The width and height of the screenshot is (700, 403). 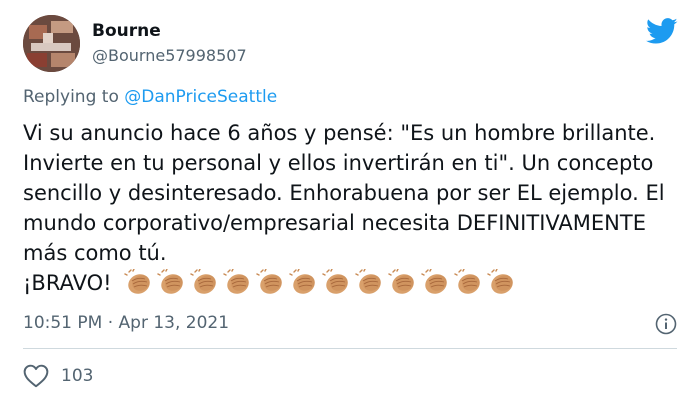 I want to click on reply-mention-link: @DanPriceSeattle, so click(x=200, y=97).